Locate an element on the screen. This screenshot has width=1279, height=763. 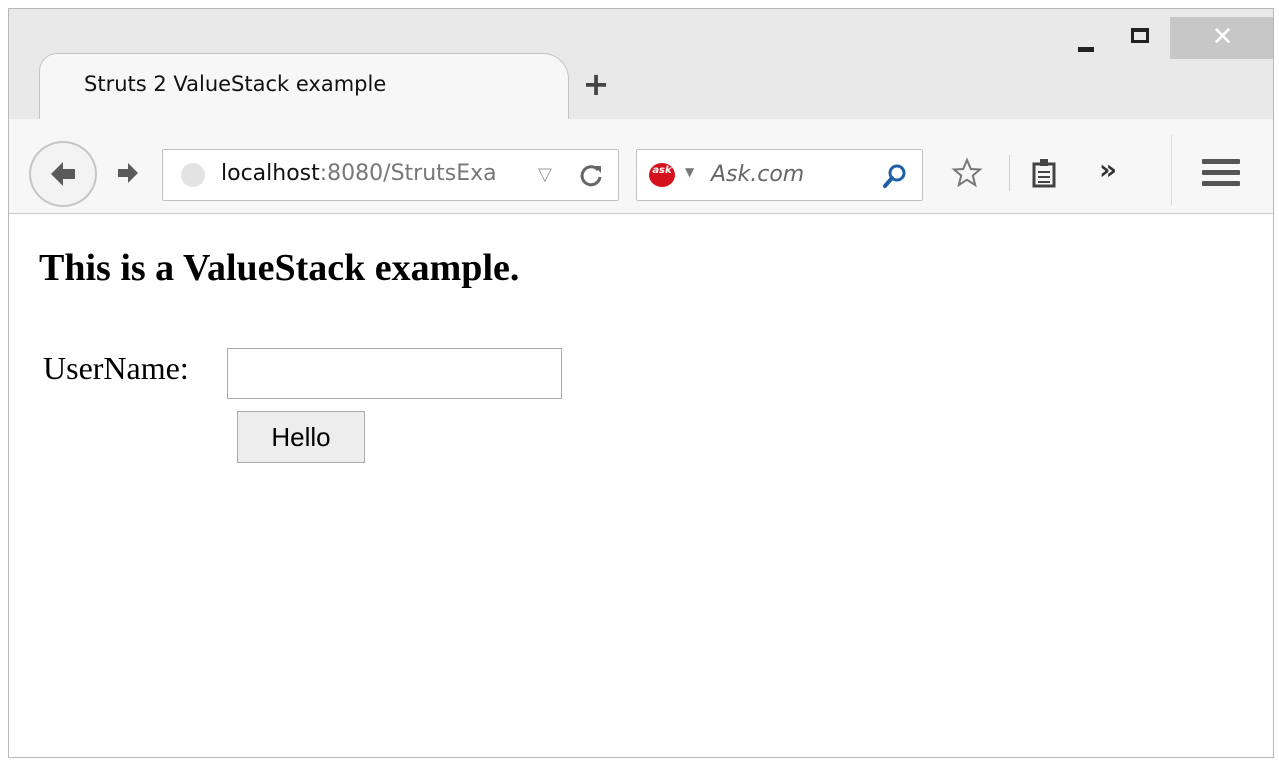
navigation-toolbar: localhost:8080/StrutsExa ▽ ask ▼ Ask.com is located at coordinates (641, 166).